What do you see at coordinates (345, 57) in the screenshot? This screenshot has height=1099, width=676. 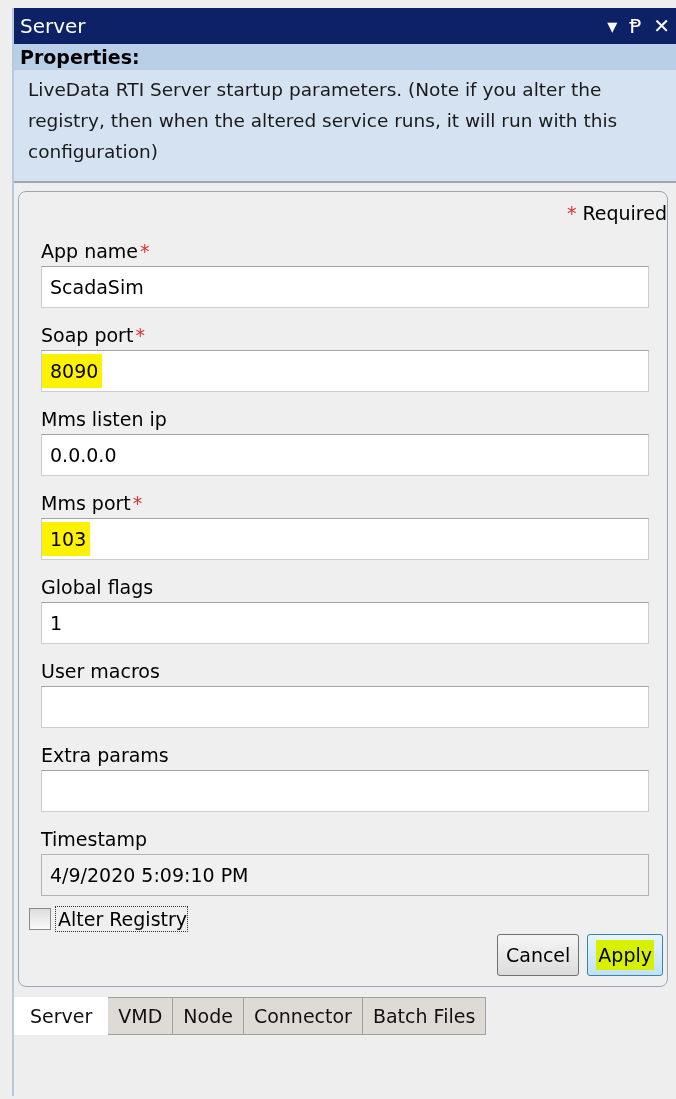 I see `properties-heading: Properties:` at bounding box center [345, 57].